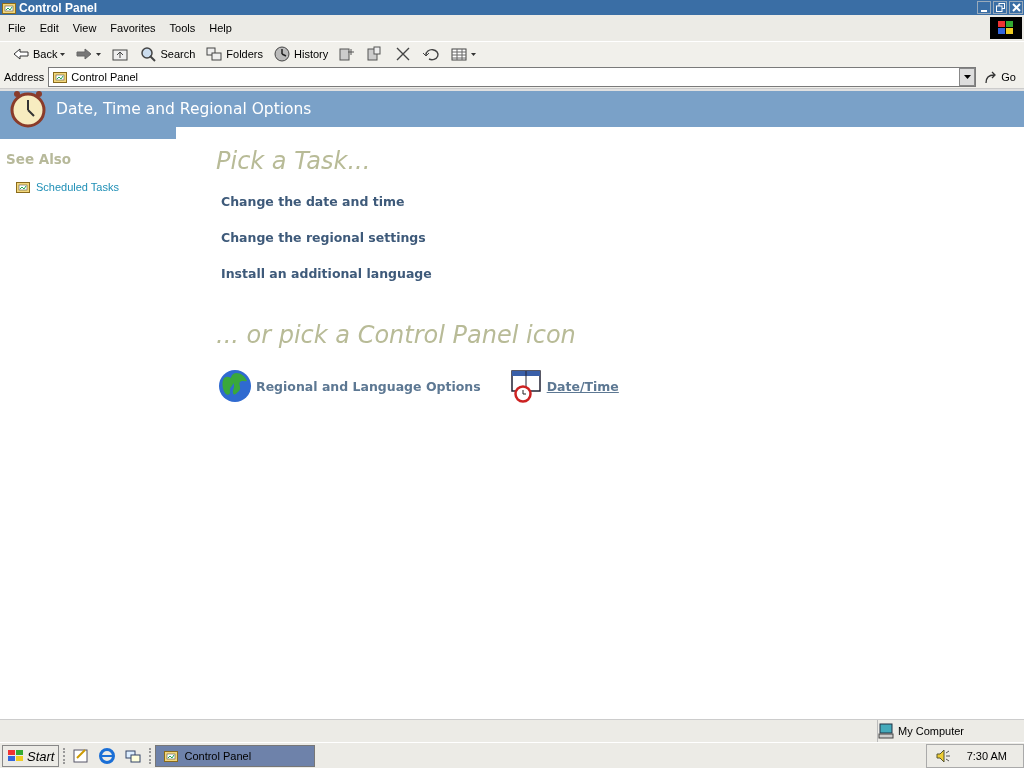  What do you see at coordinates (525, 386) in the screenshot?
I see `calendar-clock-icon` at bounding box center [525, 386].